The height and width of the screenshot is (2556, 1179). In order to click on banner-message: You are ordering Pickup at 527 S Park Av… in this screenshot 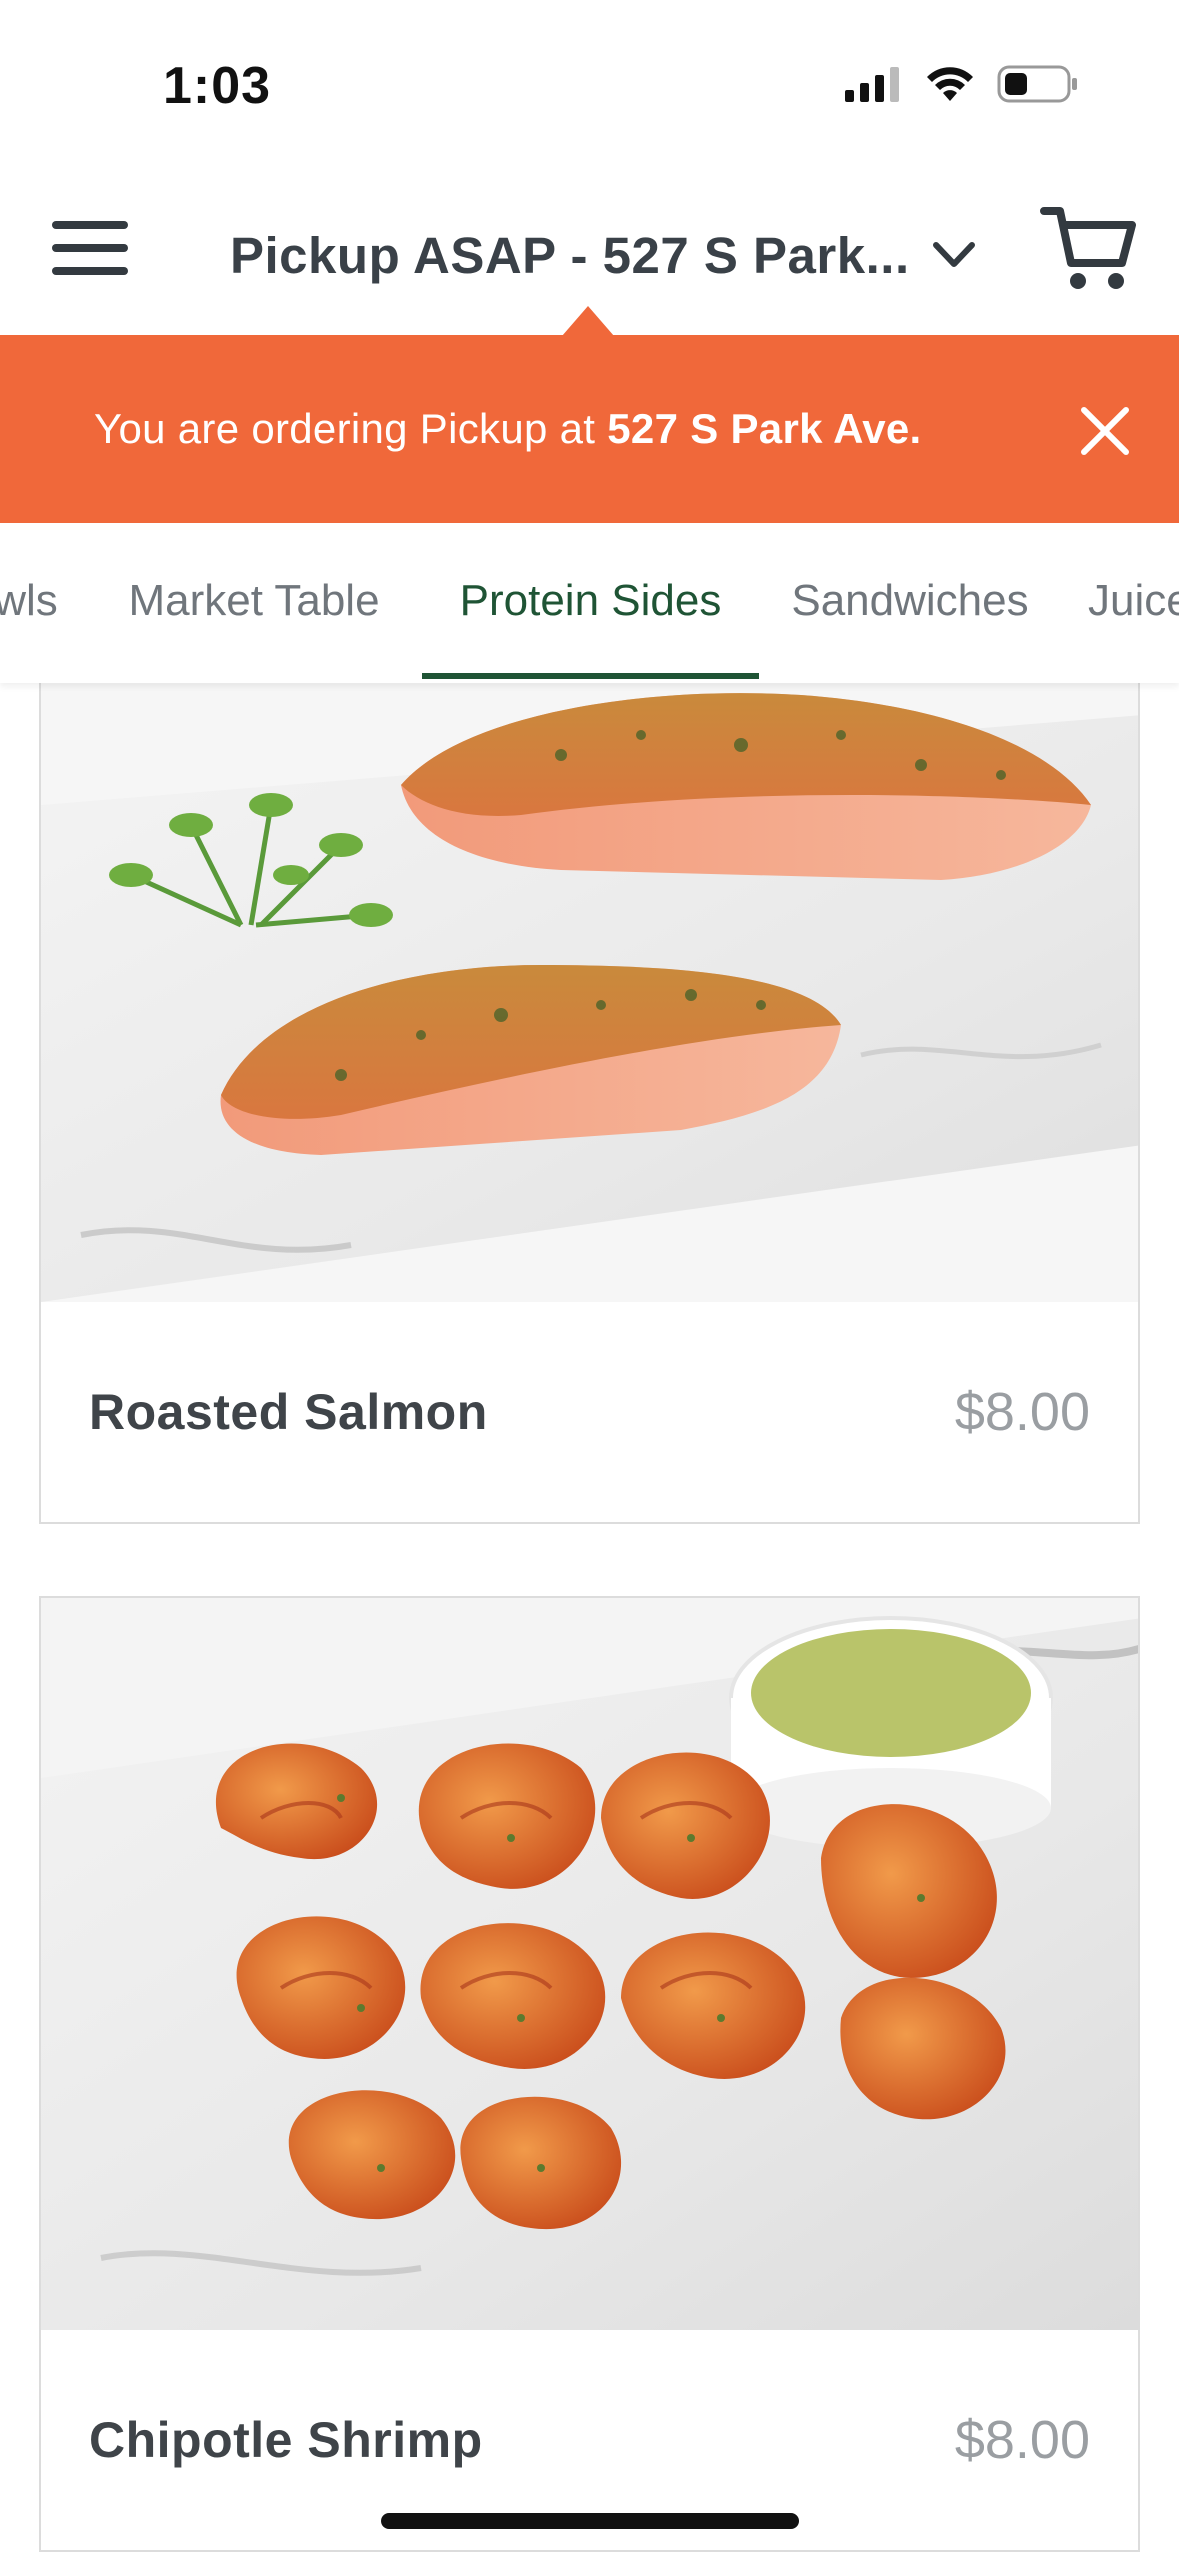, I will do `click(508, 429)`.